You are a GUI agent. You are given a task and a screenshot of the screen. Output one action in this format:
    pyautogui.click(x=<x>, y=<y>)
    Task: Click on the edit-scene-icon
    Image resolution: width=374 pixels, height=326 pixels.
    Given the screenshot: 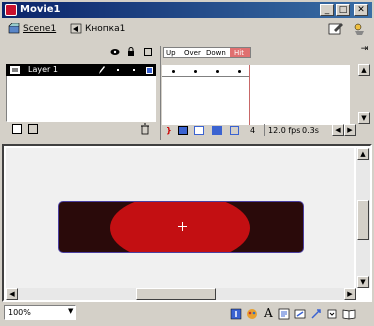 What is the action you would take?
    pyautogui.click(x=336, y=29)
    